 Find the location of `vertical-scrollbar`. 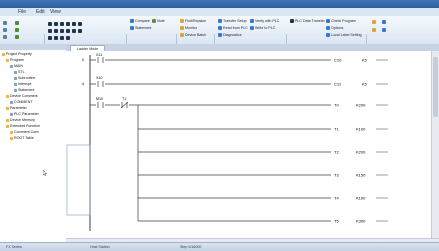

vertical-scrollbar is located at coordinates (435, 144).